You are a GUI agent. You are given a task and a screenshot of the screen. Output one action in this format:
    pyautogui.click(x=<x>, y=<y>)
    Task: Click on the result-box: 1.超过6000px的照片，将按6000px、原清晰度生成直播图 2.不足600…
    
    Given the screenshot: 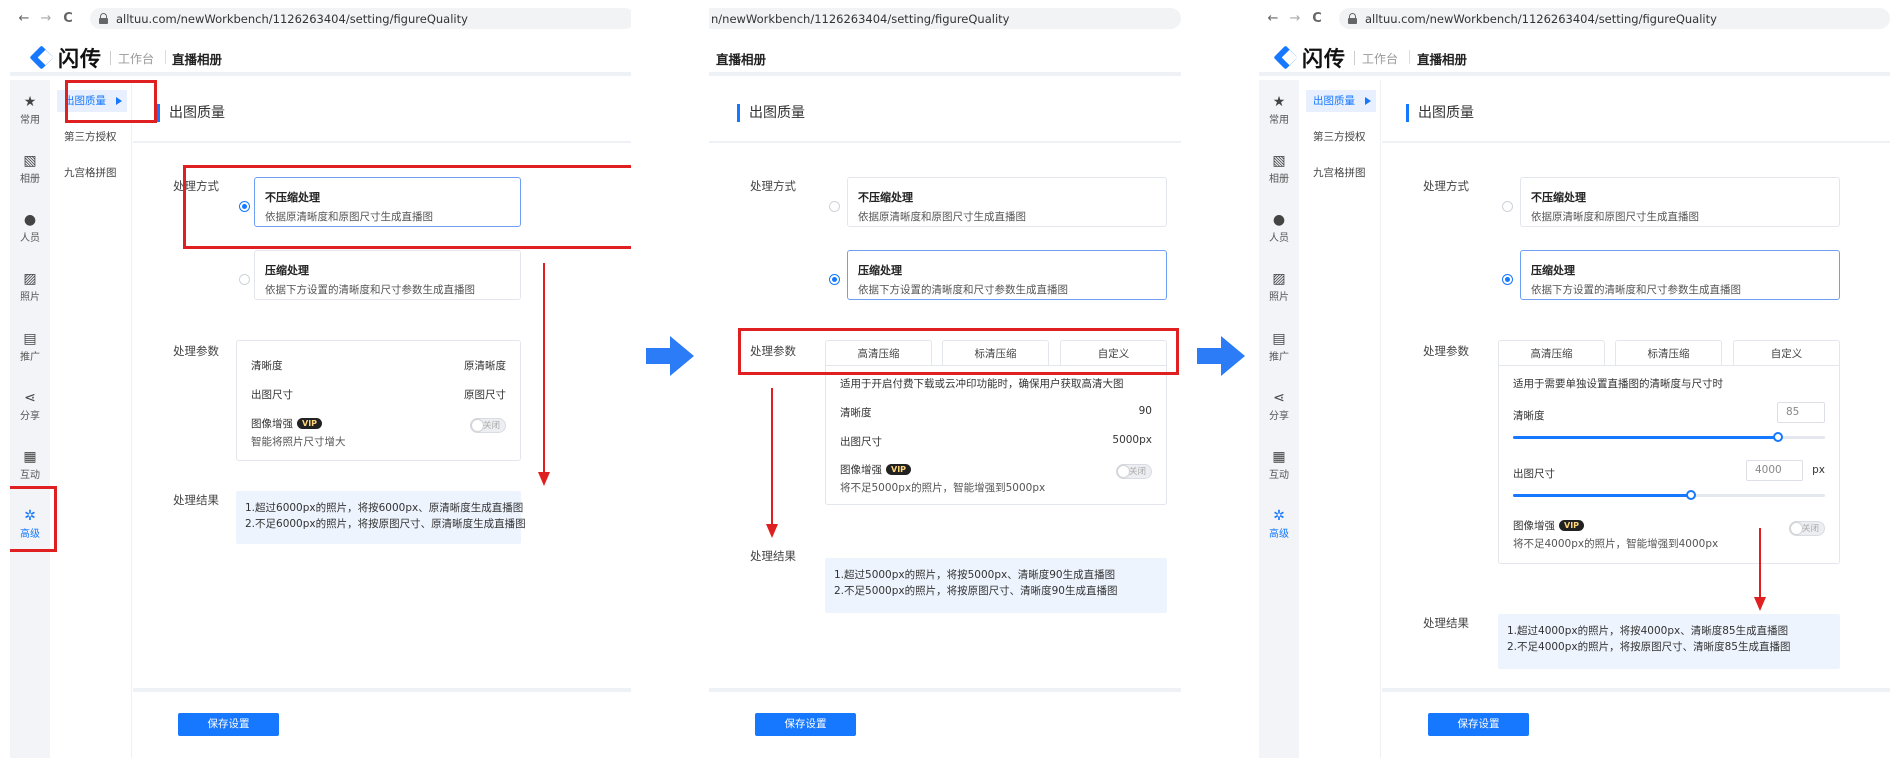 What is the action you would take?
    pyautogui.click(x=381, y=517)
    